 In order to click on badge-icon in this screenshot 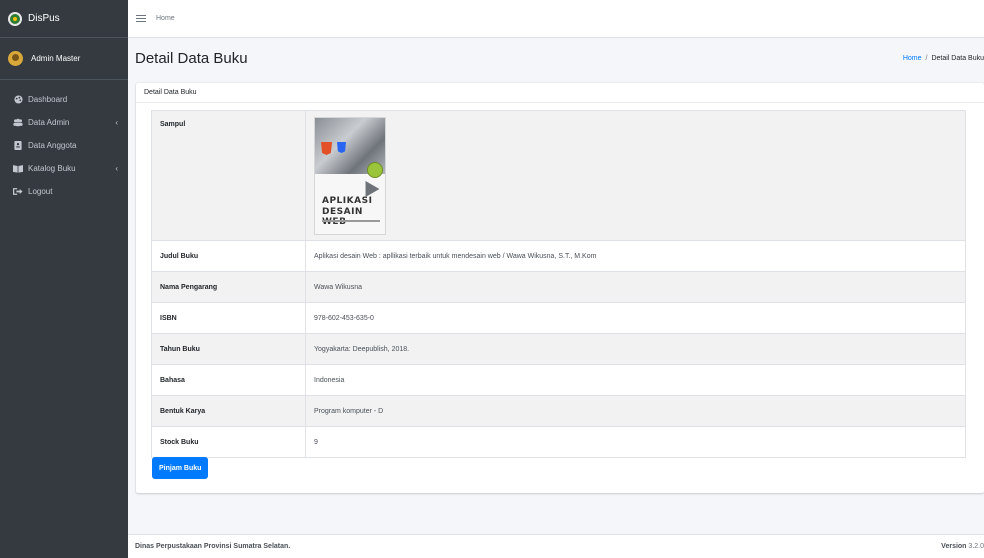, I will do `click(375, 170)`.